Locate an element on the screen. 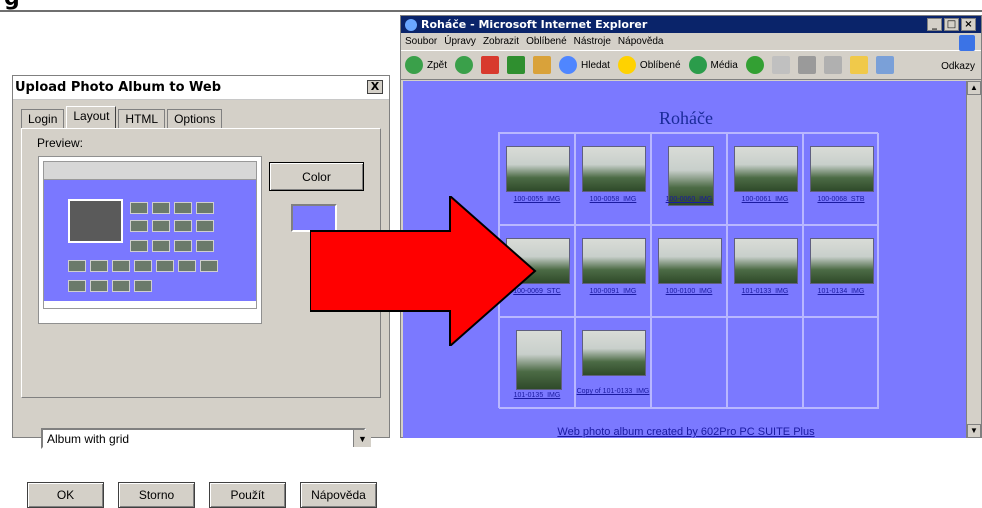 The image size is (982, 508). photo-link: 101-0134_IMG is located at coordinates (841, 291).